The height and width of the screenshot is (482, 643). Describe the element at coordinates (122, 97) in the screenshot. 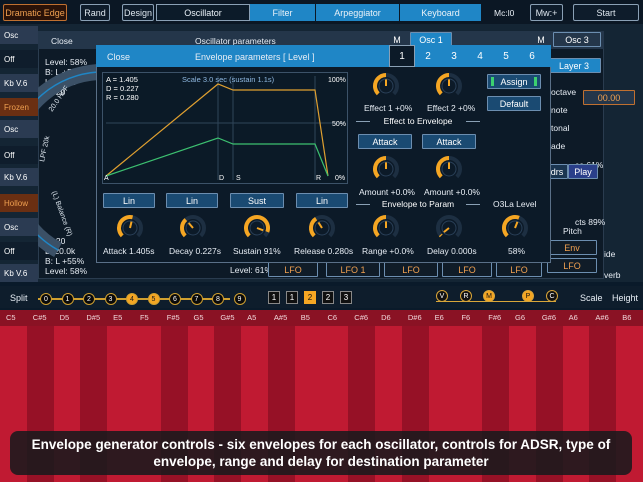

I see `graph-r-value: R = 0.280` at that location.